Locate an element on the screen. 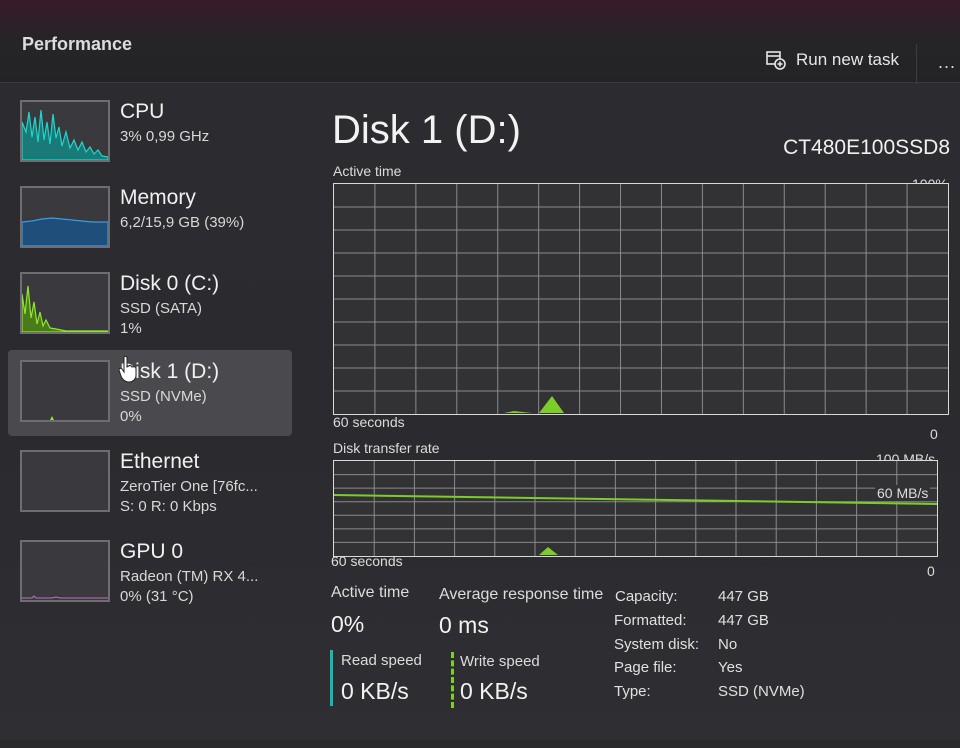 Image resolution: width=960 pixels, height=748 pixels. transfer-scale-line is located at coordinates (635, 499).